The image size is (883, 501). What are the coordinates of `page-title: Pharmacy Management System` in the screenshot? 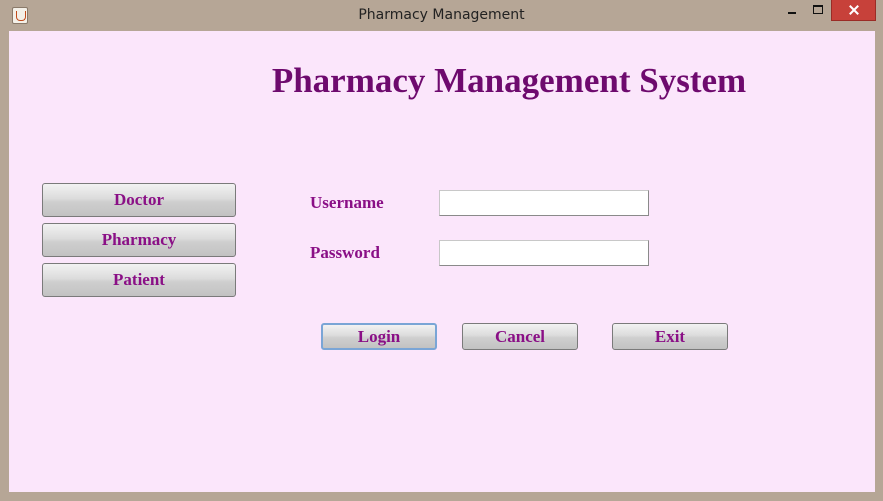 It's located at (509, 80).